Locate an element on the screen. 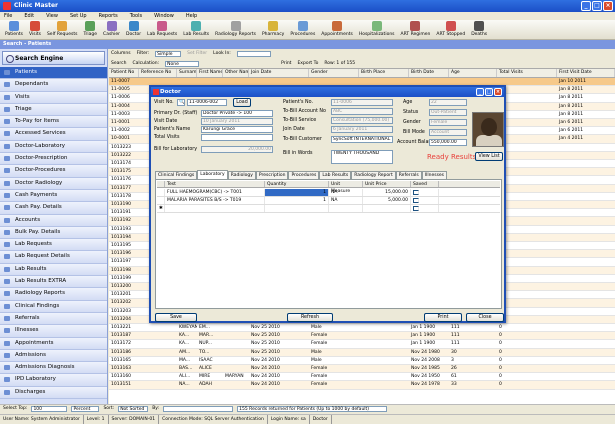 This screenshot has width=615, height=424. lab-row: MALARIA PARASITES B/S -> T019 1 NA 5,000.00 is located at coordinates (328, 201).